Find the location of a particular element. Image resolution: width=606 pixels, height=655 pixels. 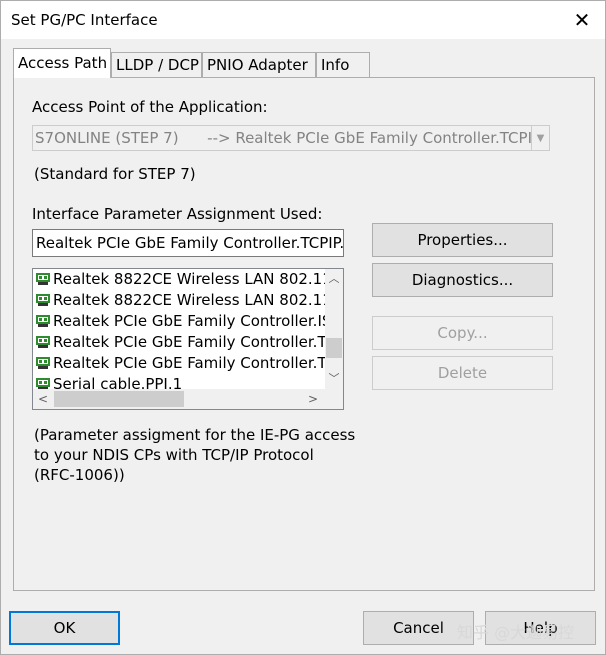

chevron-up-icon: ︿ is located at coordinates (334, 278).